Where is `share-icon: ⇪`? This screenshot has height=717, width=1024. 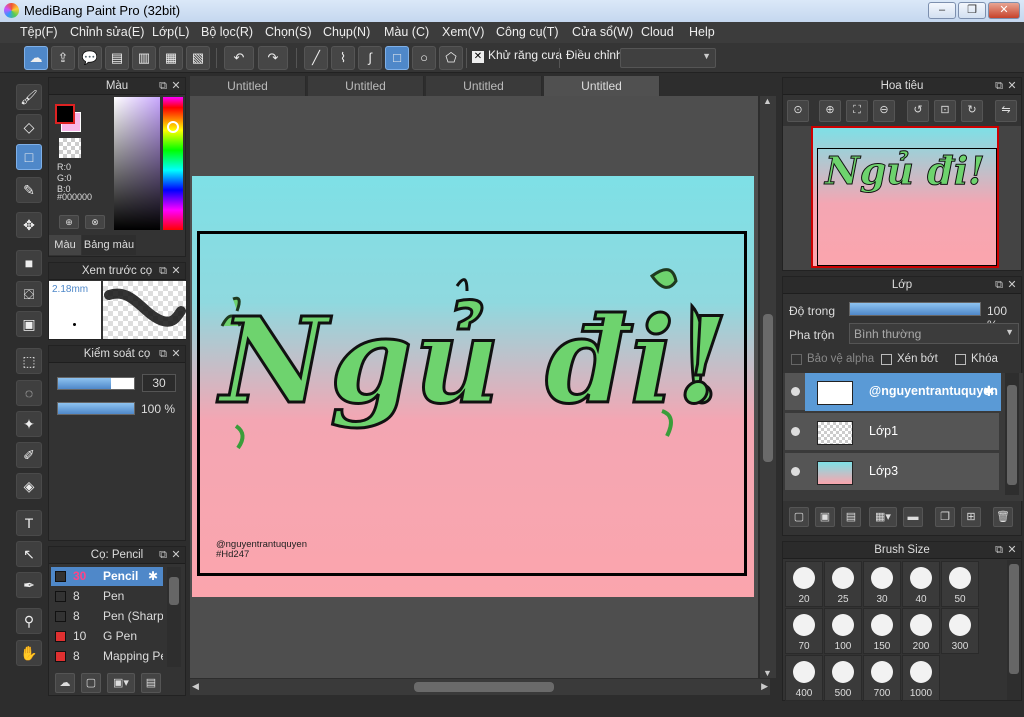
share-icon: ⇪ is located at coordinates (63, 58).